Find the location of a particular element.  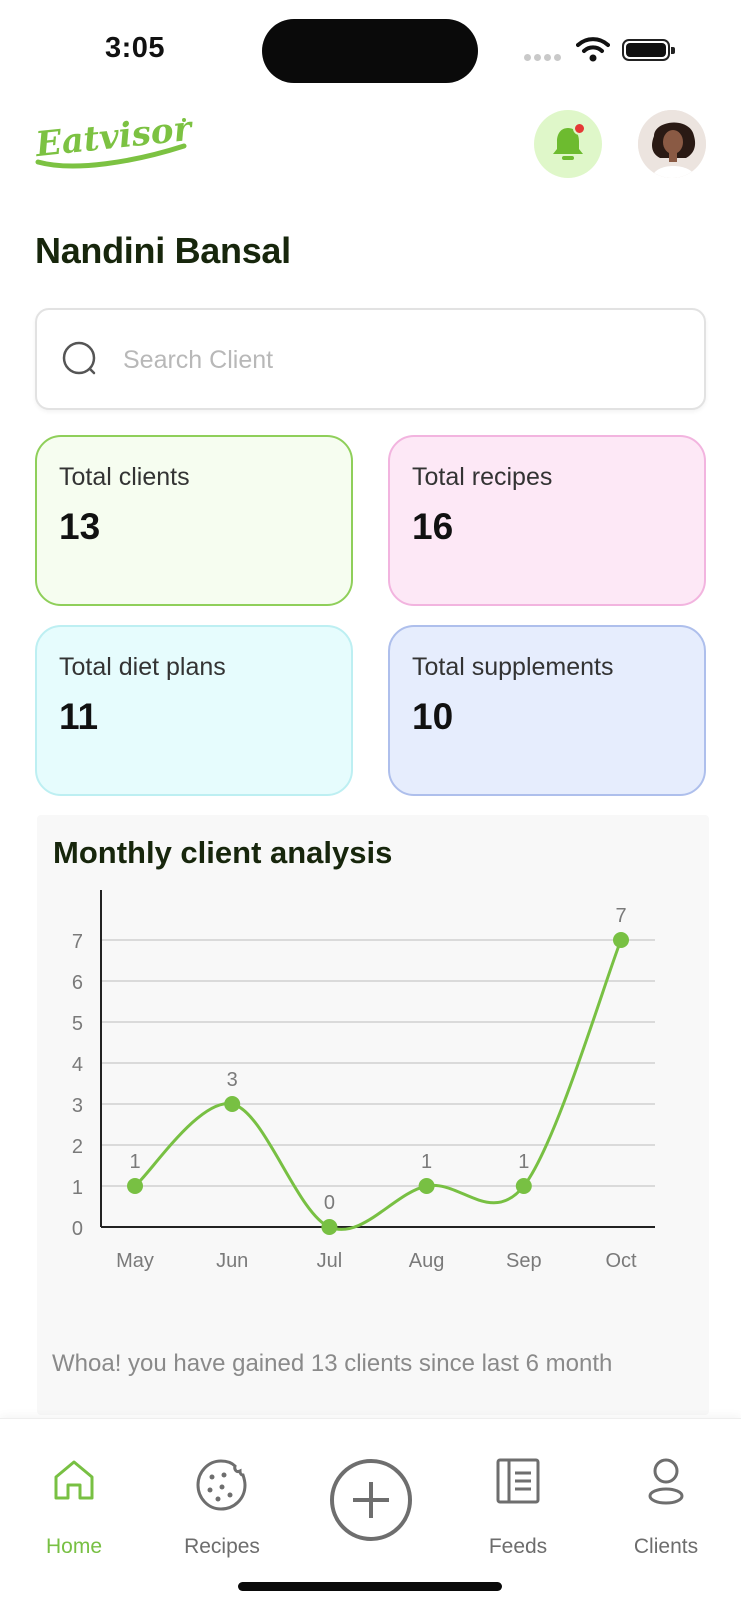

stat-label: Total recipes is located at coordinates (482, 477).